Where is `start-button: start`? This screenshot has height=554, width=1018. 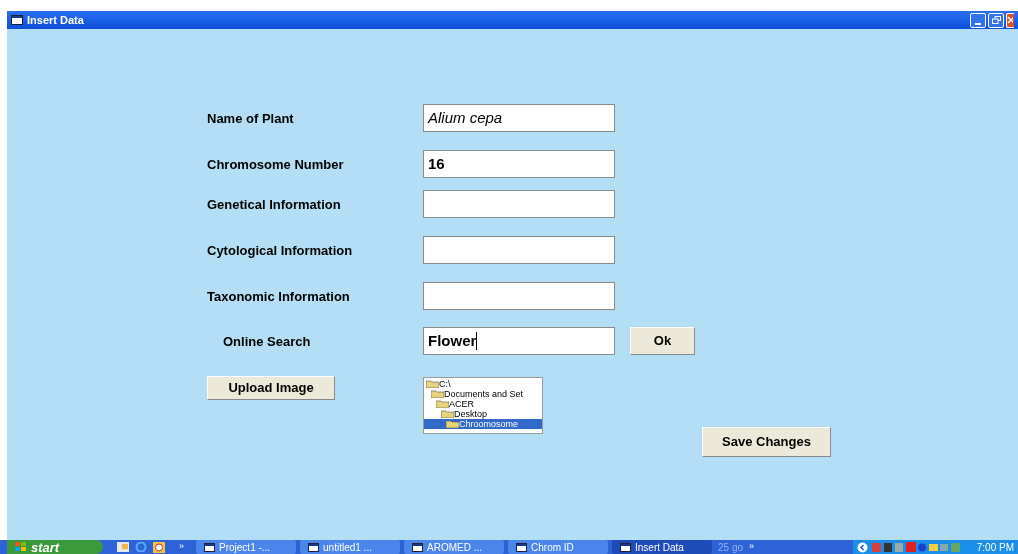
start-button: start is located at coordinates (55, 547).